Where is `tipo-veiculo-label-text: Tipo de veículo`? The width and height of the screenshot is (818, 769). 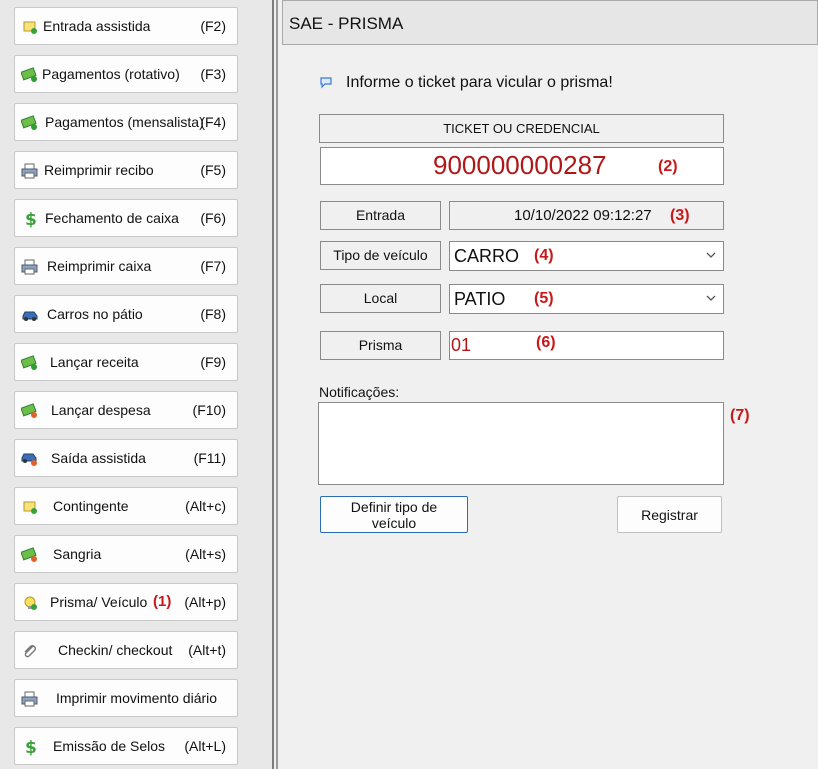 tipo-veiculo-label-text: Tipo de veículo is located at coordinates (380, 255).